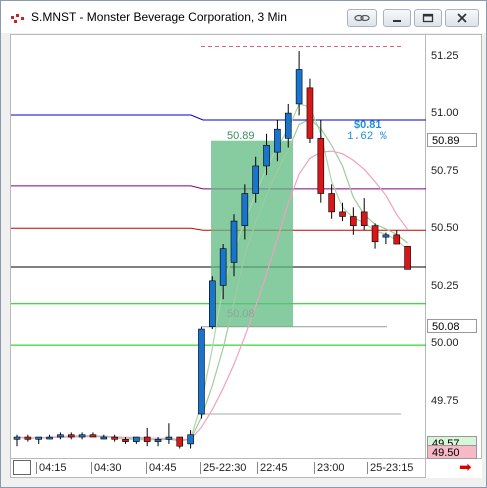 The image size is (487, 488). Describe the element at coordinates (445, 170) in the screenshot. I see `price-tick-label: 50.75` at that location.